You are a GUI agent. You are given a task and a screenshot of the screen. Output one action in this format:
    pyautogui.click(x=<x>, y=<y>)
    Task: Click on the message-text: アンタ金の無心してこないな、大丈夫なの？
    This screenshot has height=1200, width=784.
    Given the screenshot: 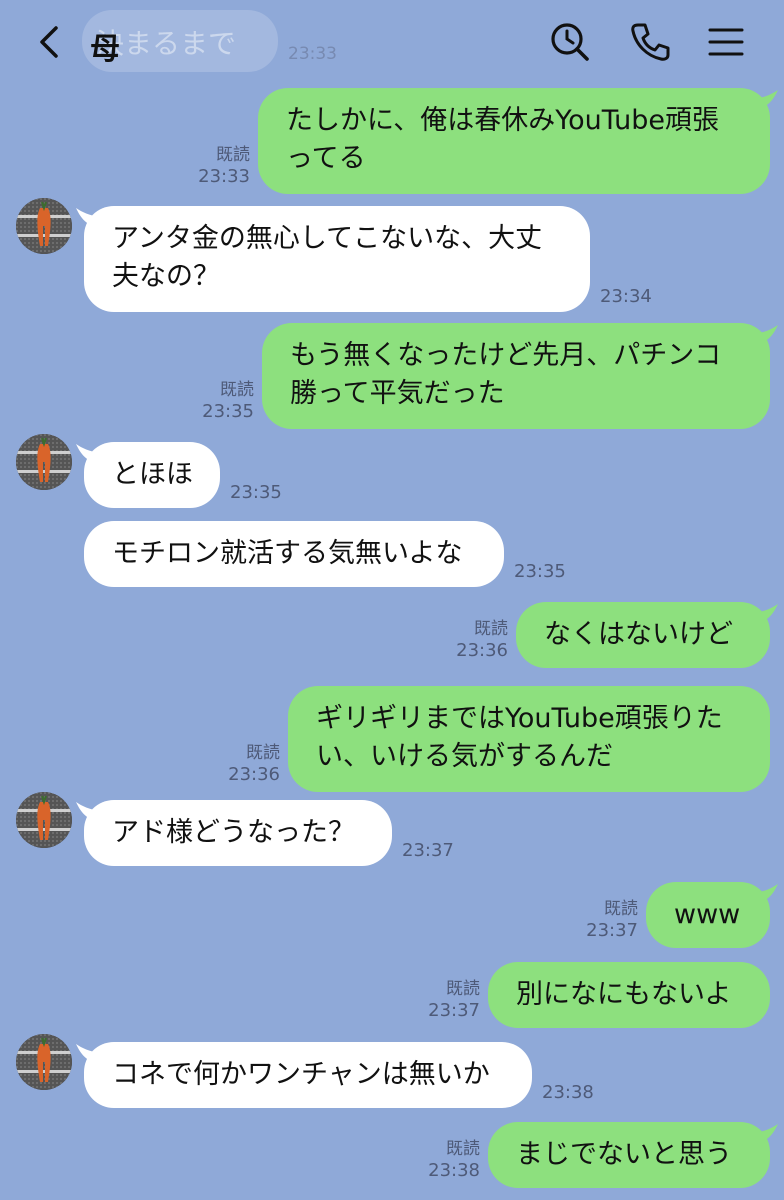 What is the action you would take?
    pyautogui.click(x=327, y=257)
    